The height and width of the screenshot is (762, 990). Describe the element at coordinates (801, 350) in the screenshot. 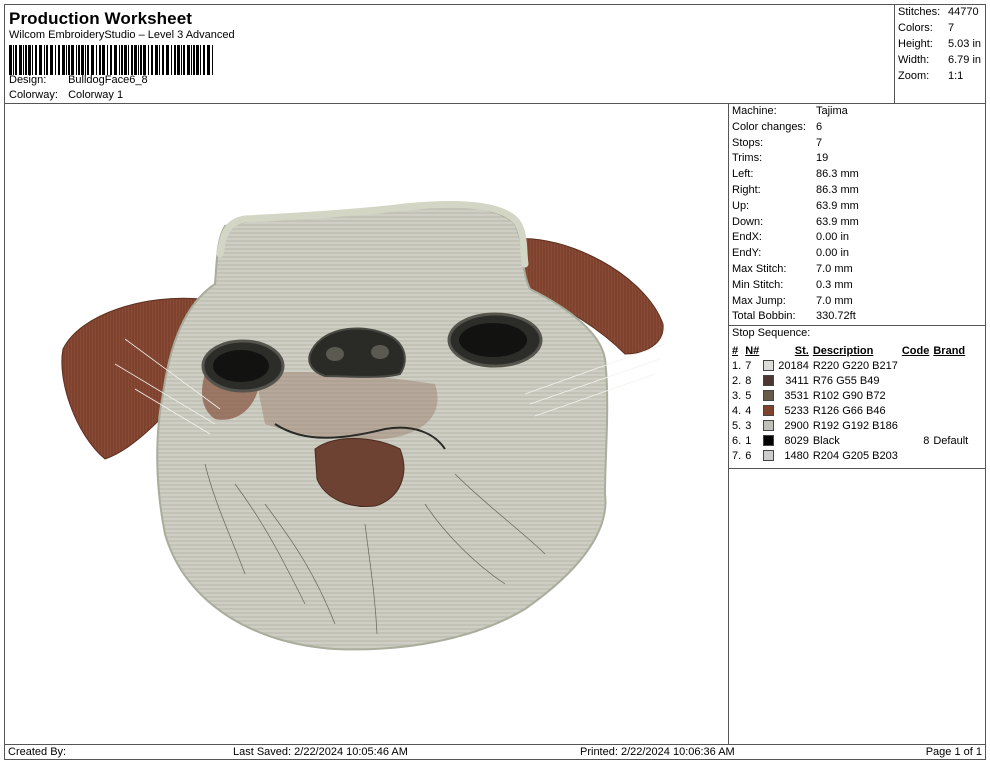

I see `col-stitches: St.` at that location.